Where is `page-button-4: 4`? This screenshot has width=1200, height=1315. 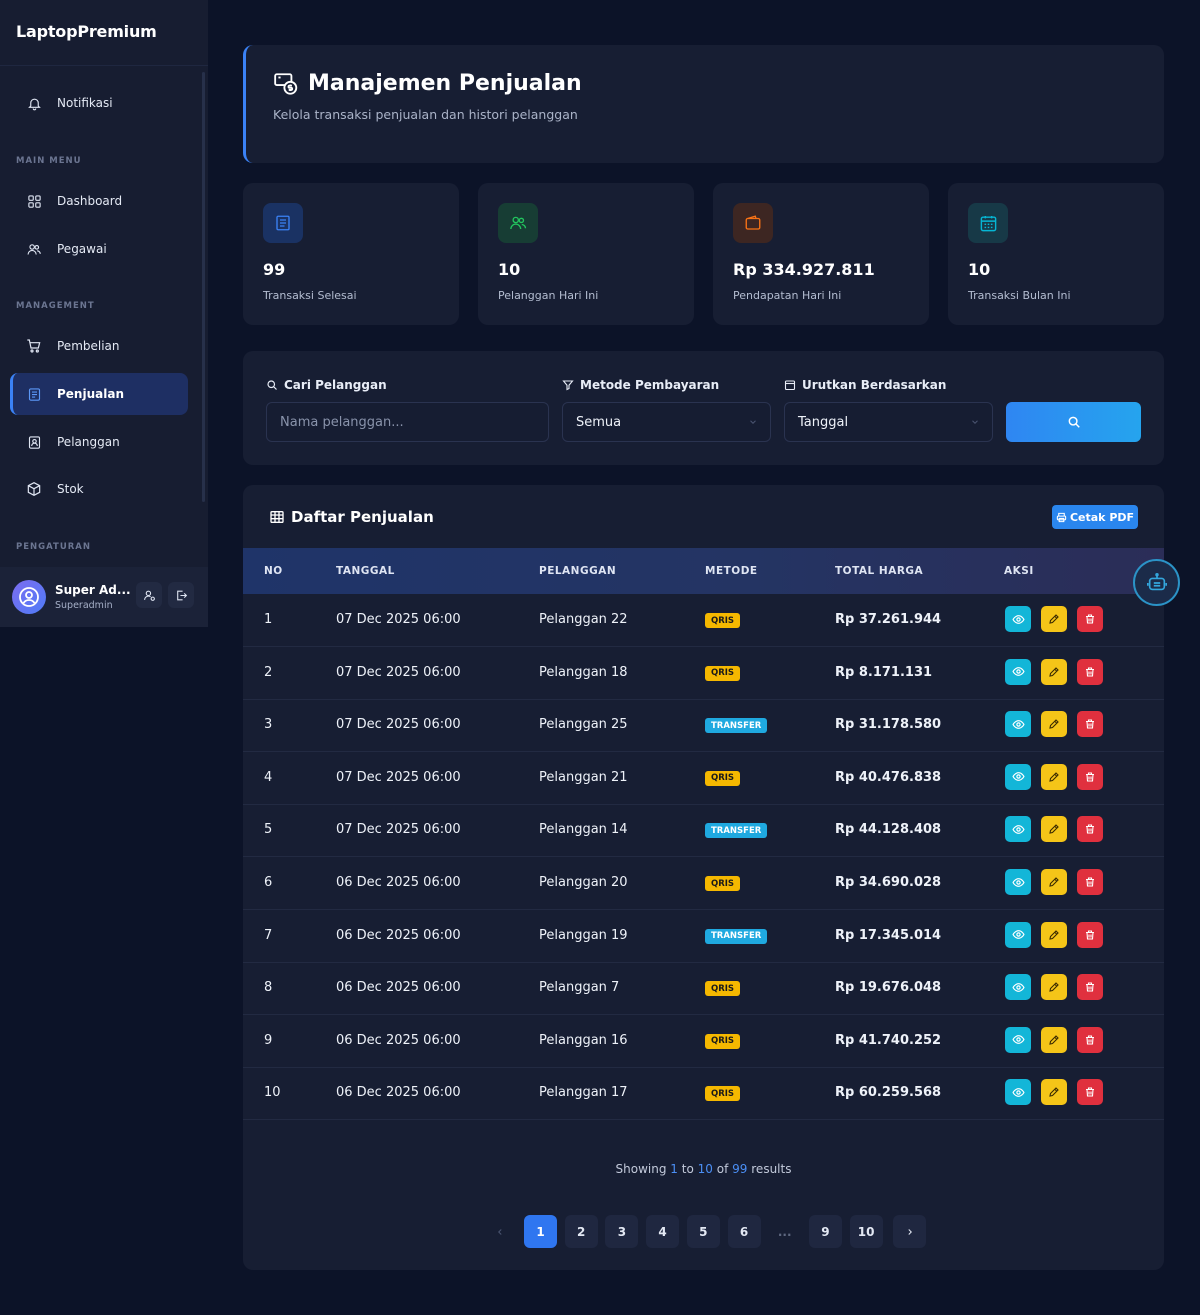
page-button-4: 4 is located at coordinates (663, 1231).